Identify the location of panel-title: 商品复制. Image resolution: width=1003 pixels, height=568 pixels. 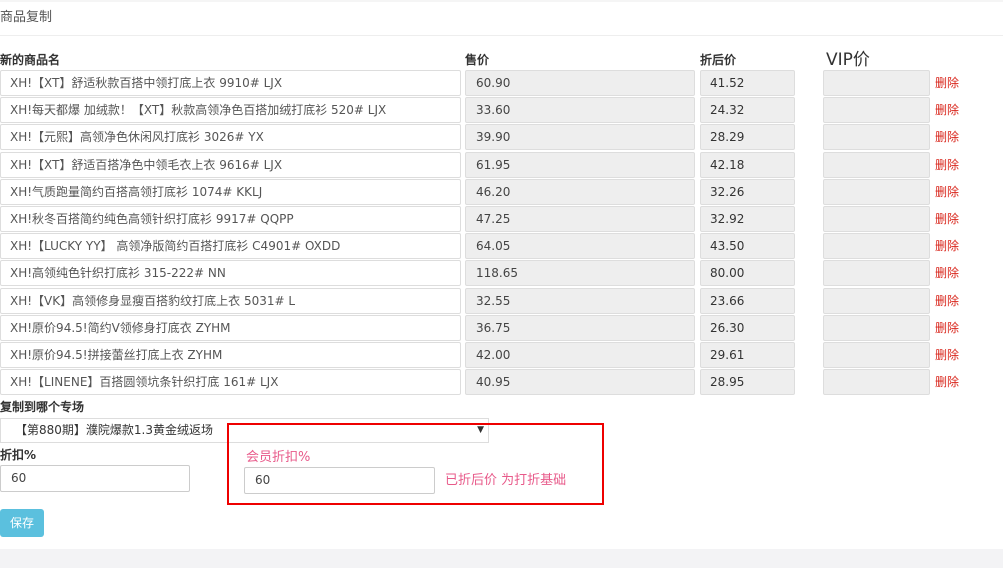
(501, 18).